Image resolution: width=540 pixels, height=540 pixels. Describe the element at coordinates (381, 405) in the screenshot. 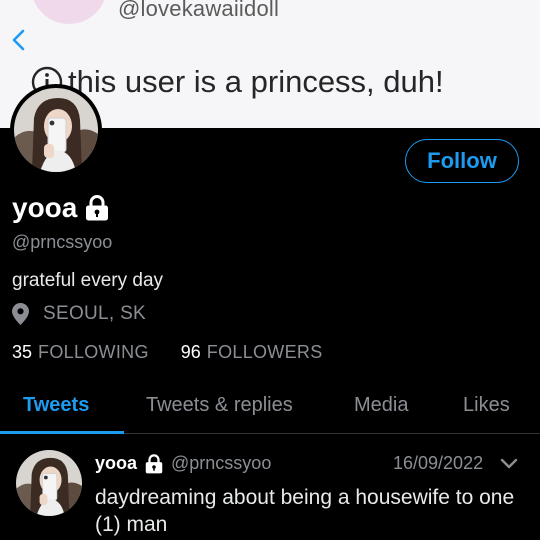

I see `tab-media: Media` at that location.